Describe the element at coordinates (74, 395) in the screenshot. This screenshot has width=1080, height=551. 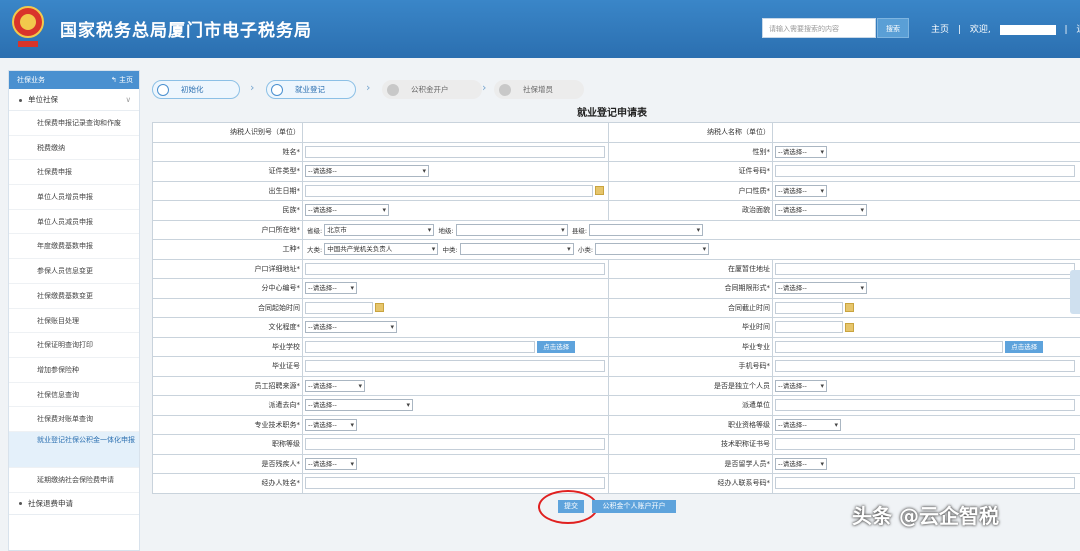
I see `sidebar-item: 社保信息查询` at that location.